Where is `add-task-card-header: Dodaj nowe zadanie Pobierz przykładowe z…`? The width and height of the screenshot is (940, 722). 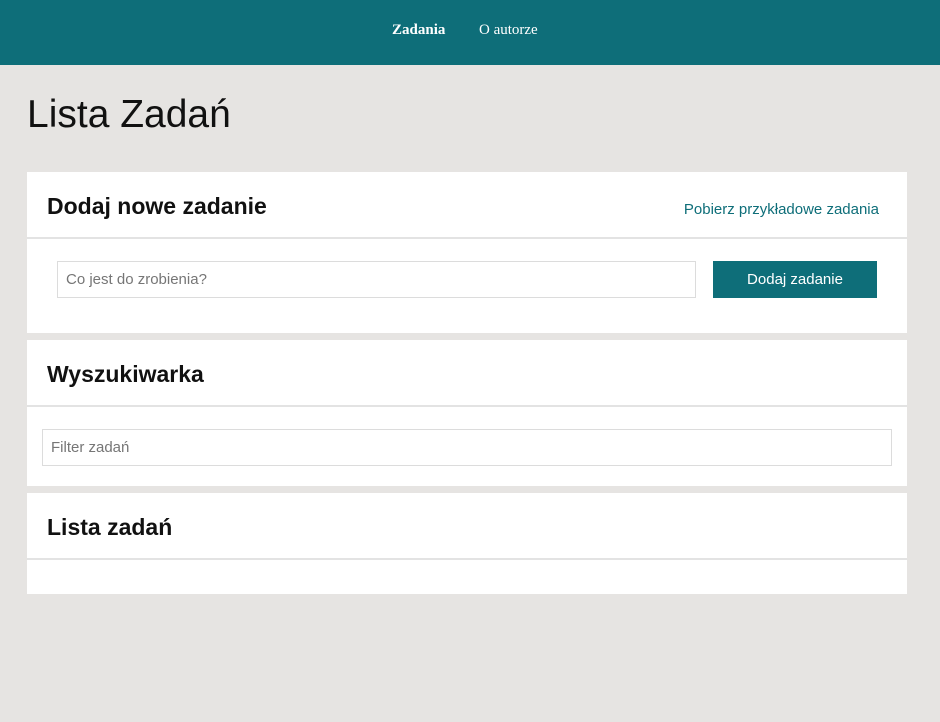
add-task-card-header: Dodaj nowe zadanie Pobierz przykładowe z… is located at coordinates (467, 205).